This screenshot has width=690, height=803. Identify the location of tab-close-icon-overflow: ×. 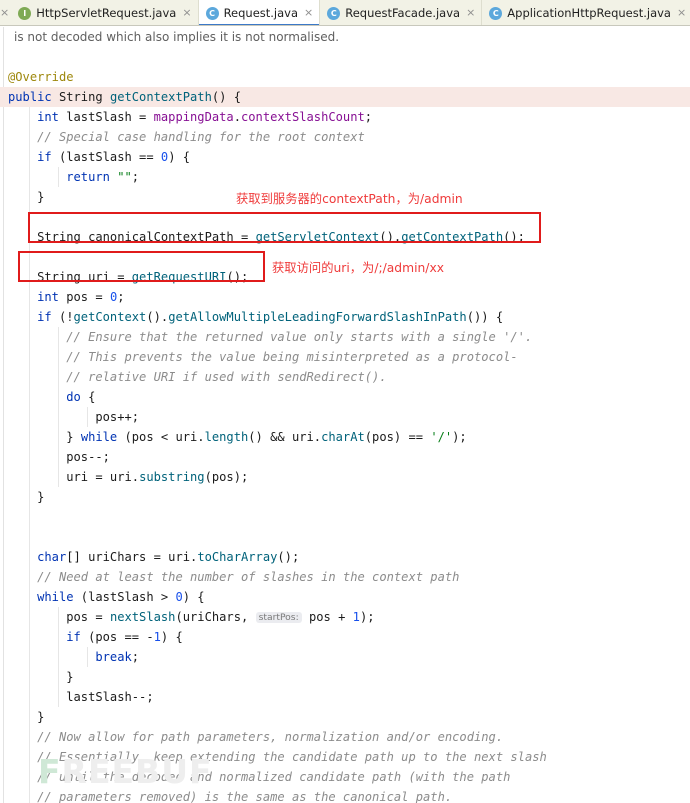
(4, 12).